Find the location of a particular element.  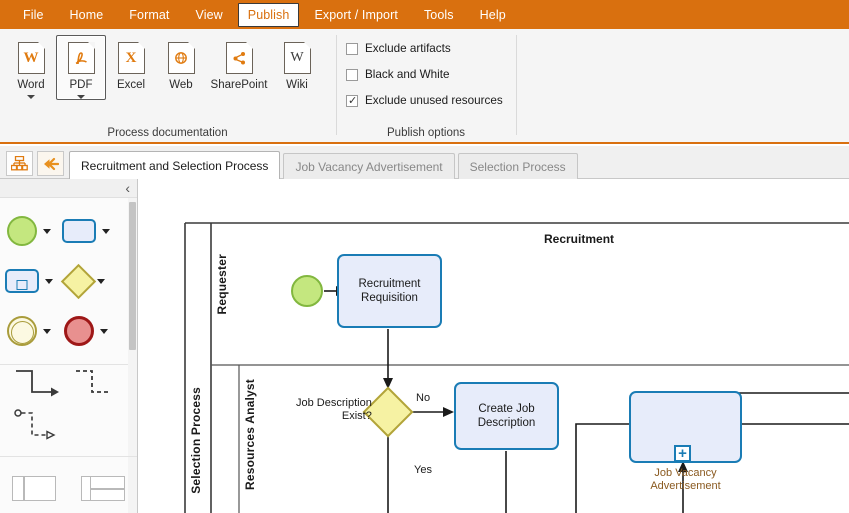

process-hierarchy-button is located at coordinates (19, 163).